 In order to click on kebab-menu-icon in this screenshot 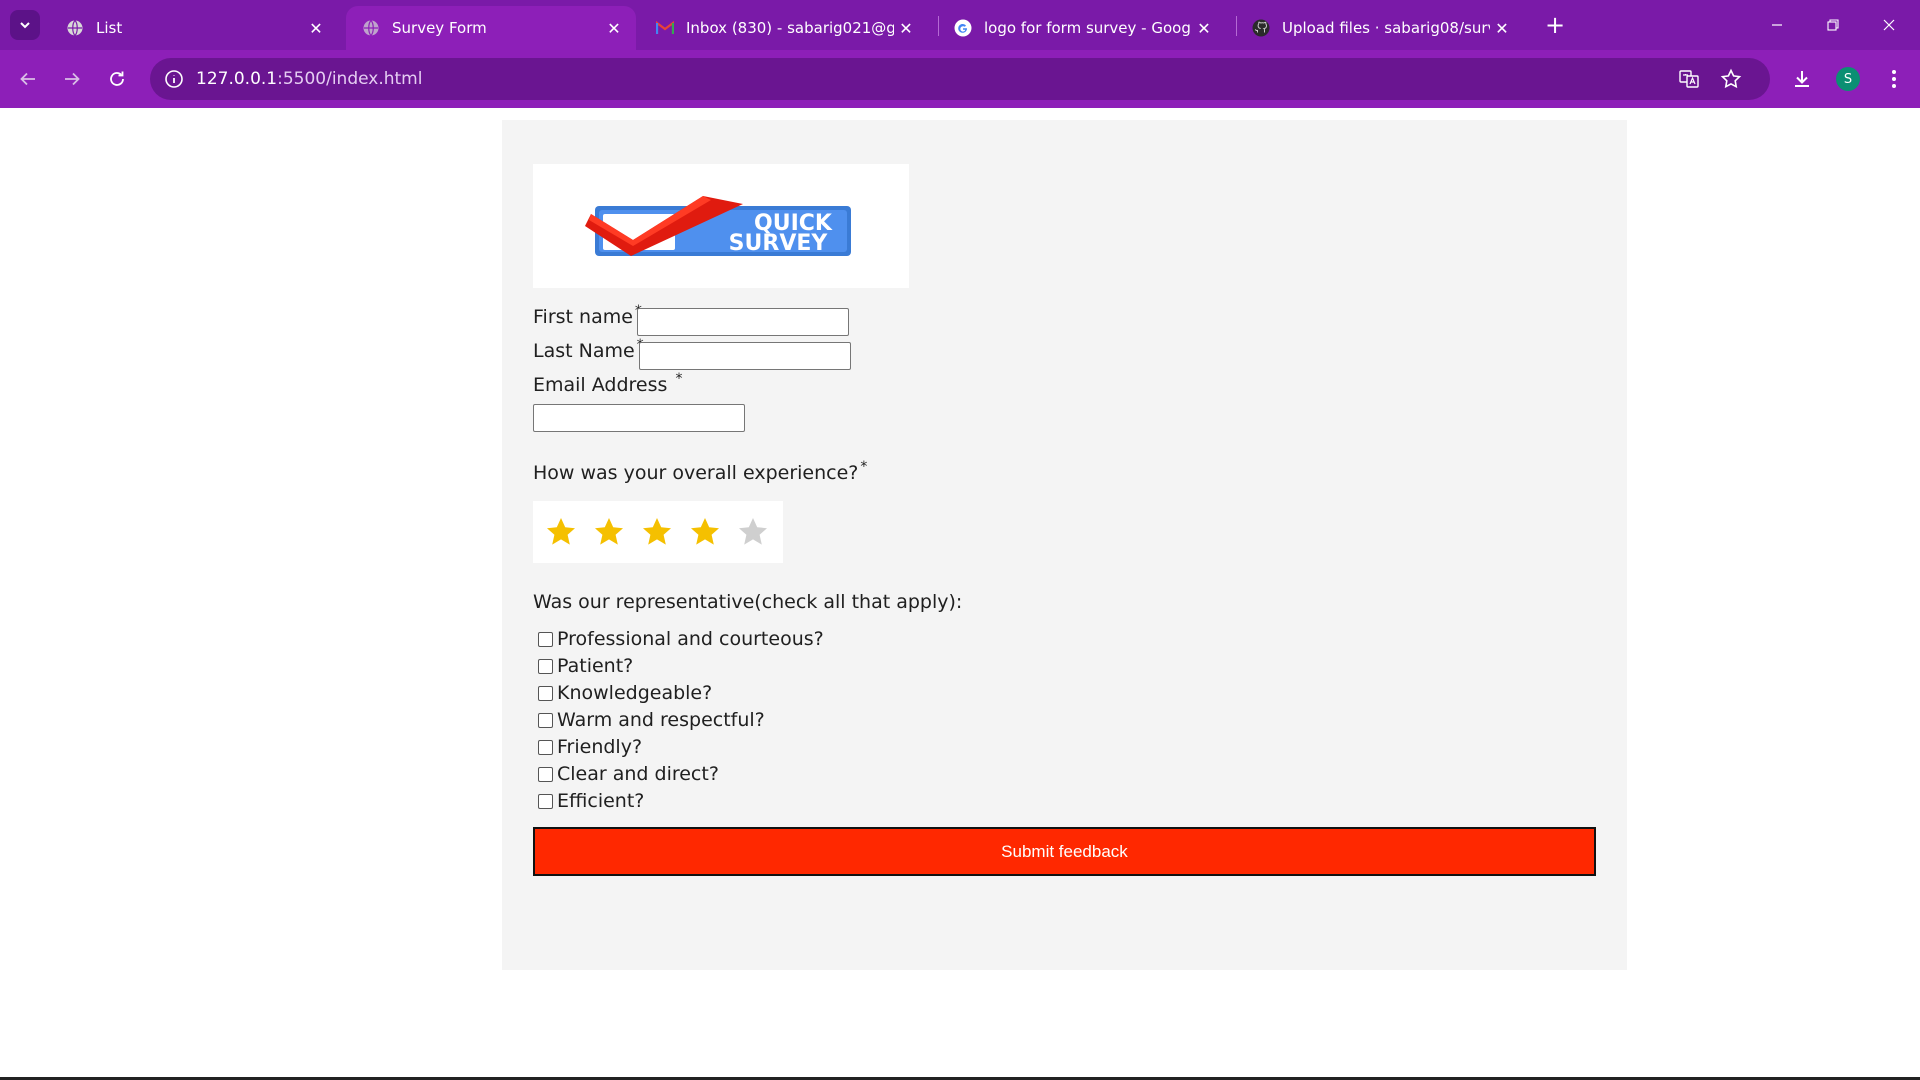, I will do `click(1894, 79)`.